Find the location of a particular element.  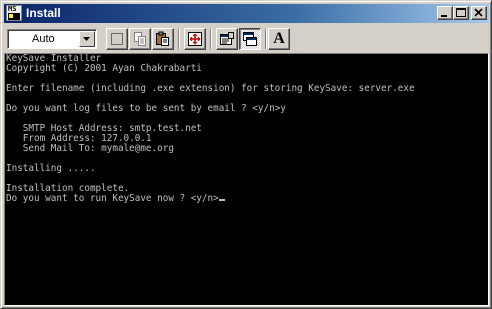

maximize-icon is located at coordinates (461, 12).